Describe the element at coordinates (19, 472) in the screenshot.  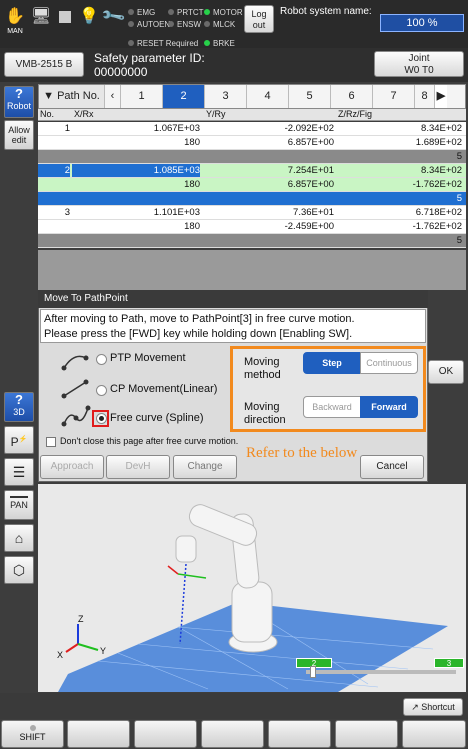
I see `list-icon: ☰` at that location.